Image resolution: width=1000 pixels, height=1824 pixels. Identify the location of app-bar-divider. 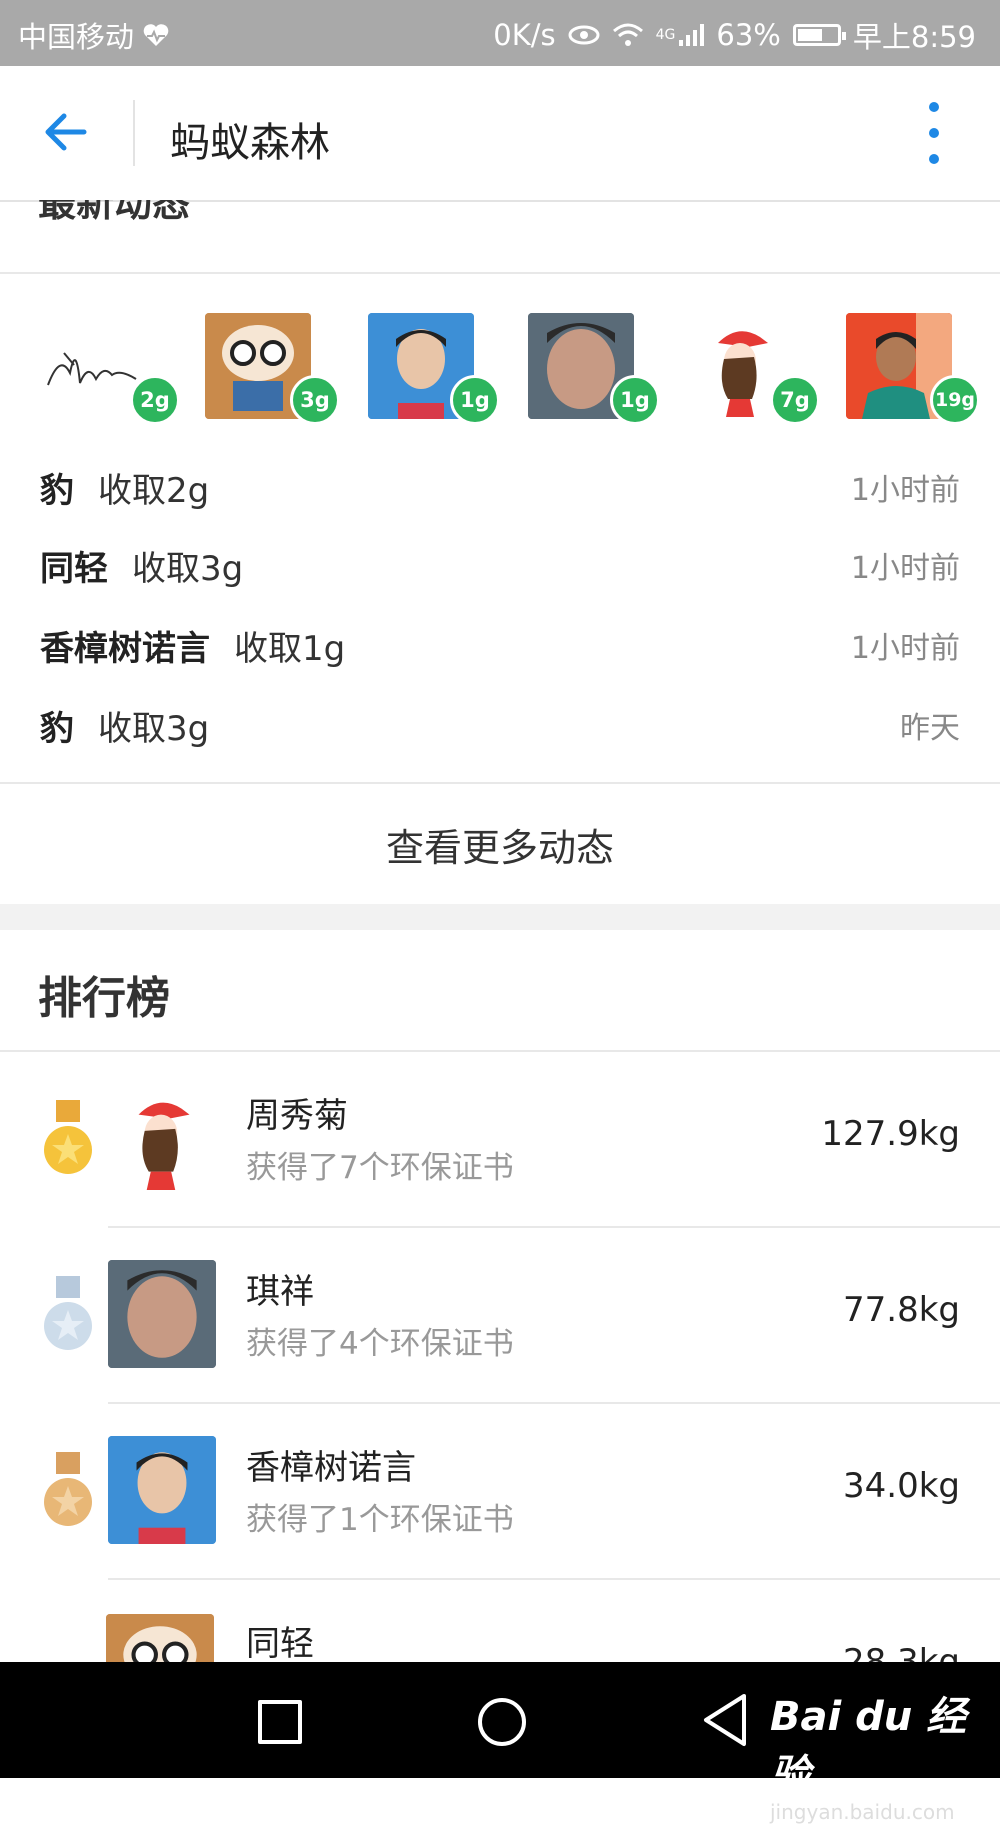
(134, 133).